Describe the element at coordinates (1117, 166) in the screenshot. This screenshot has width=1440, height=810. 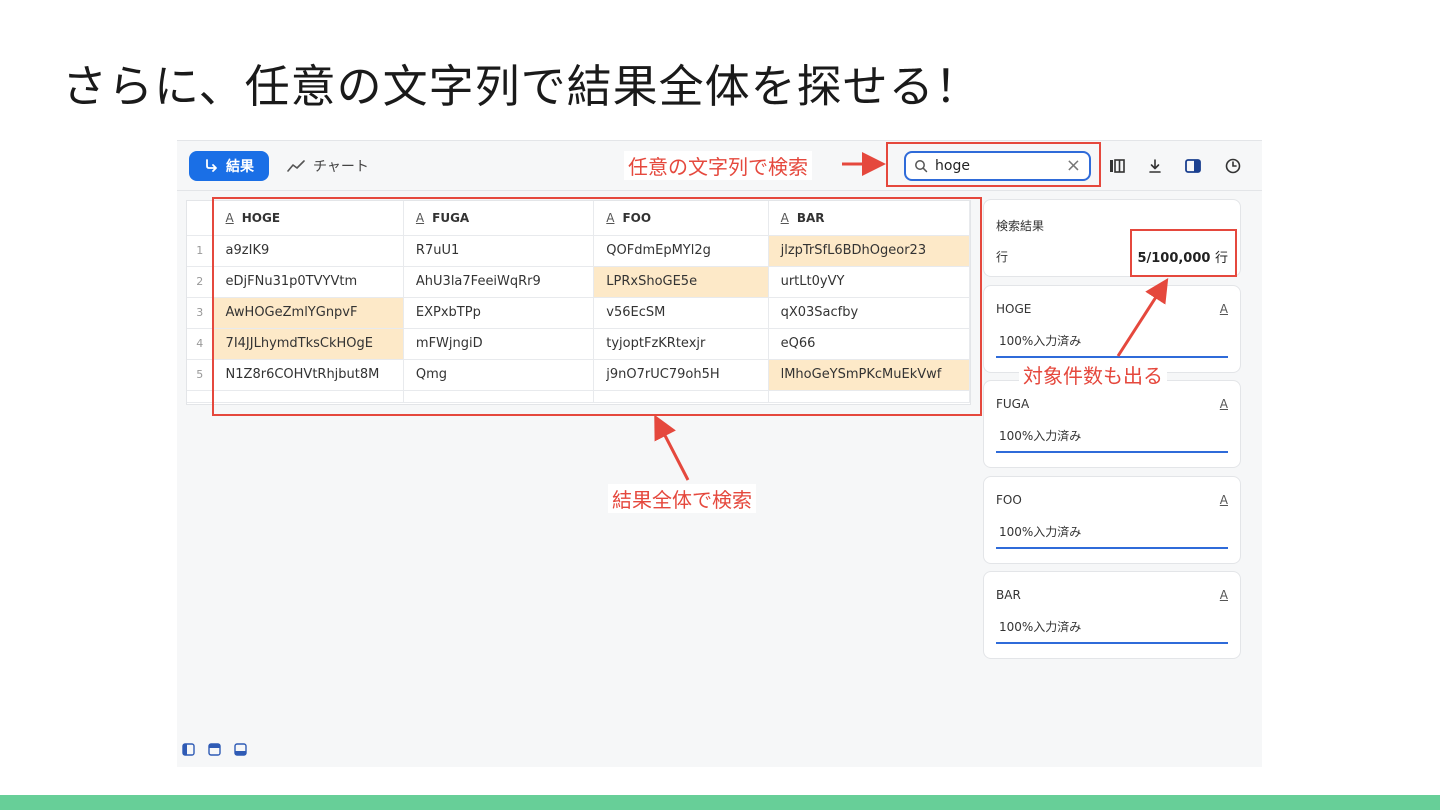
I see `columns-icon` at that location.